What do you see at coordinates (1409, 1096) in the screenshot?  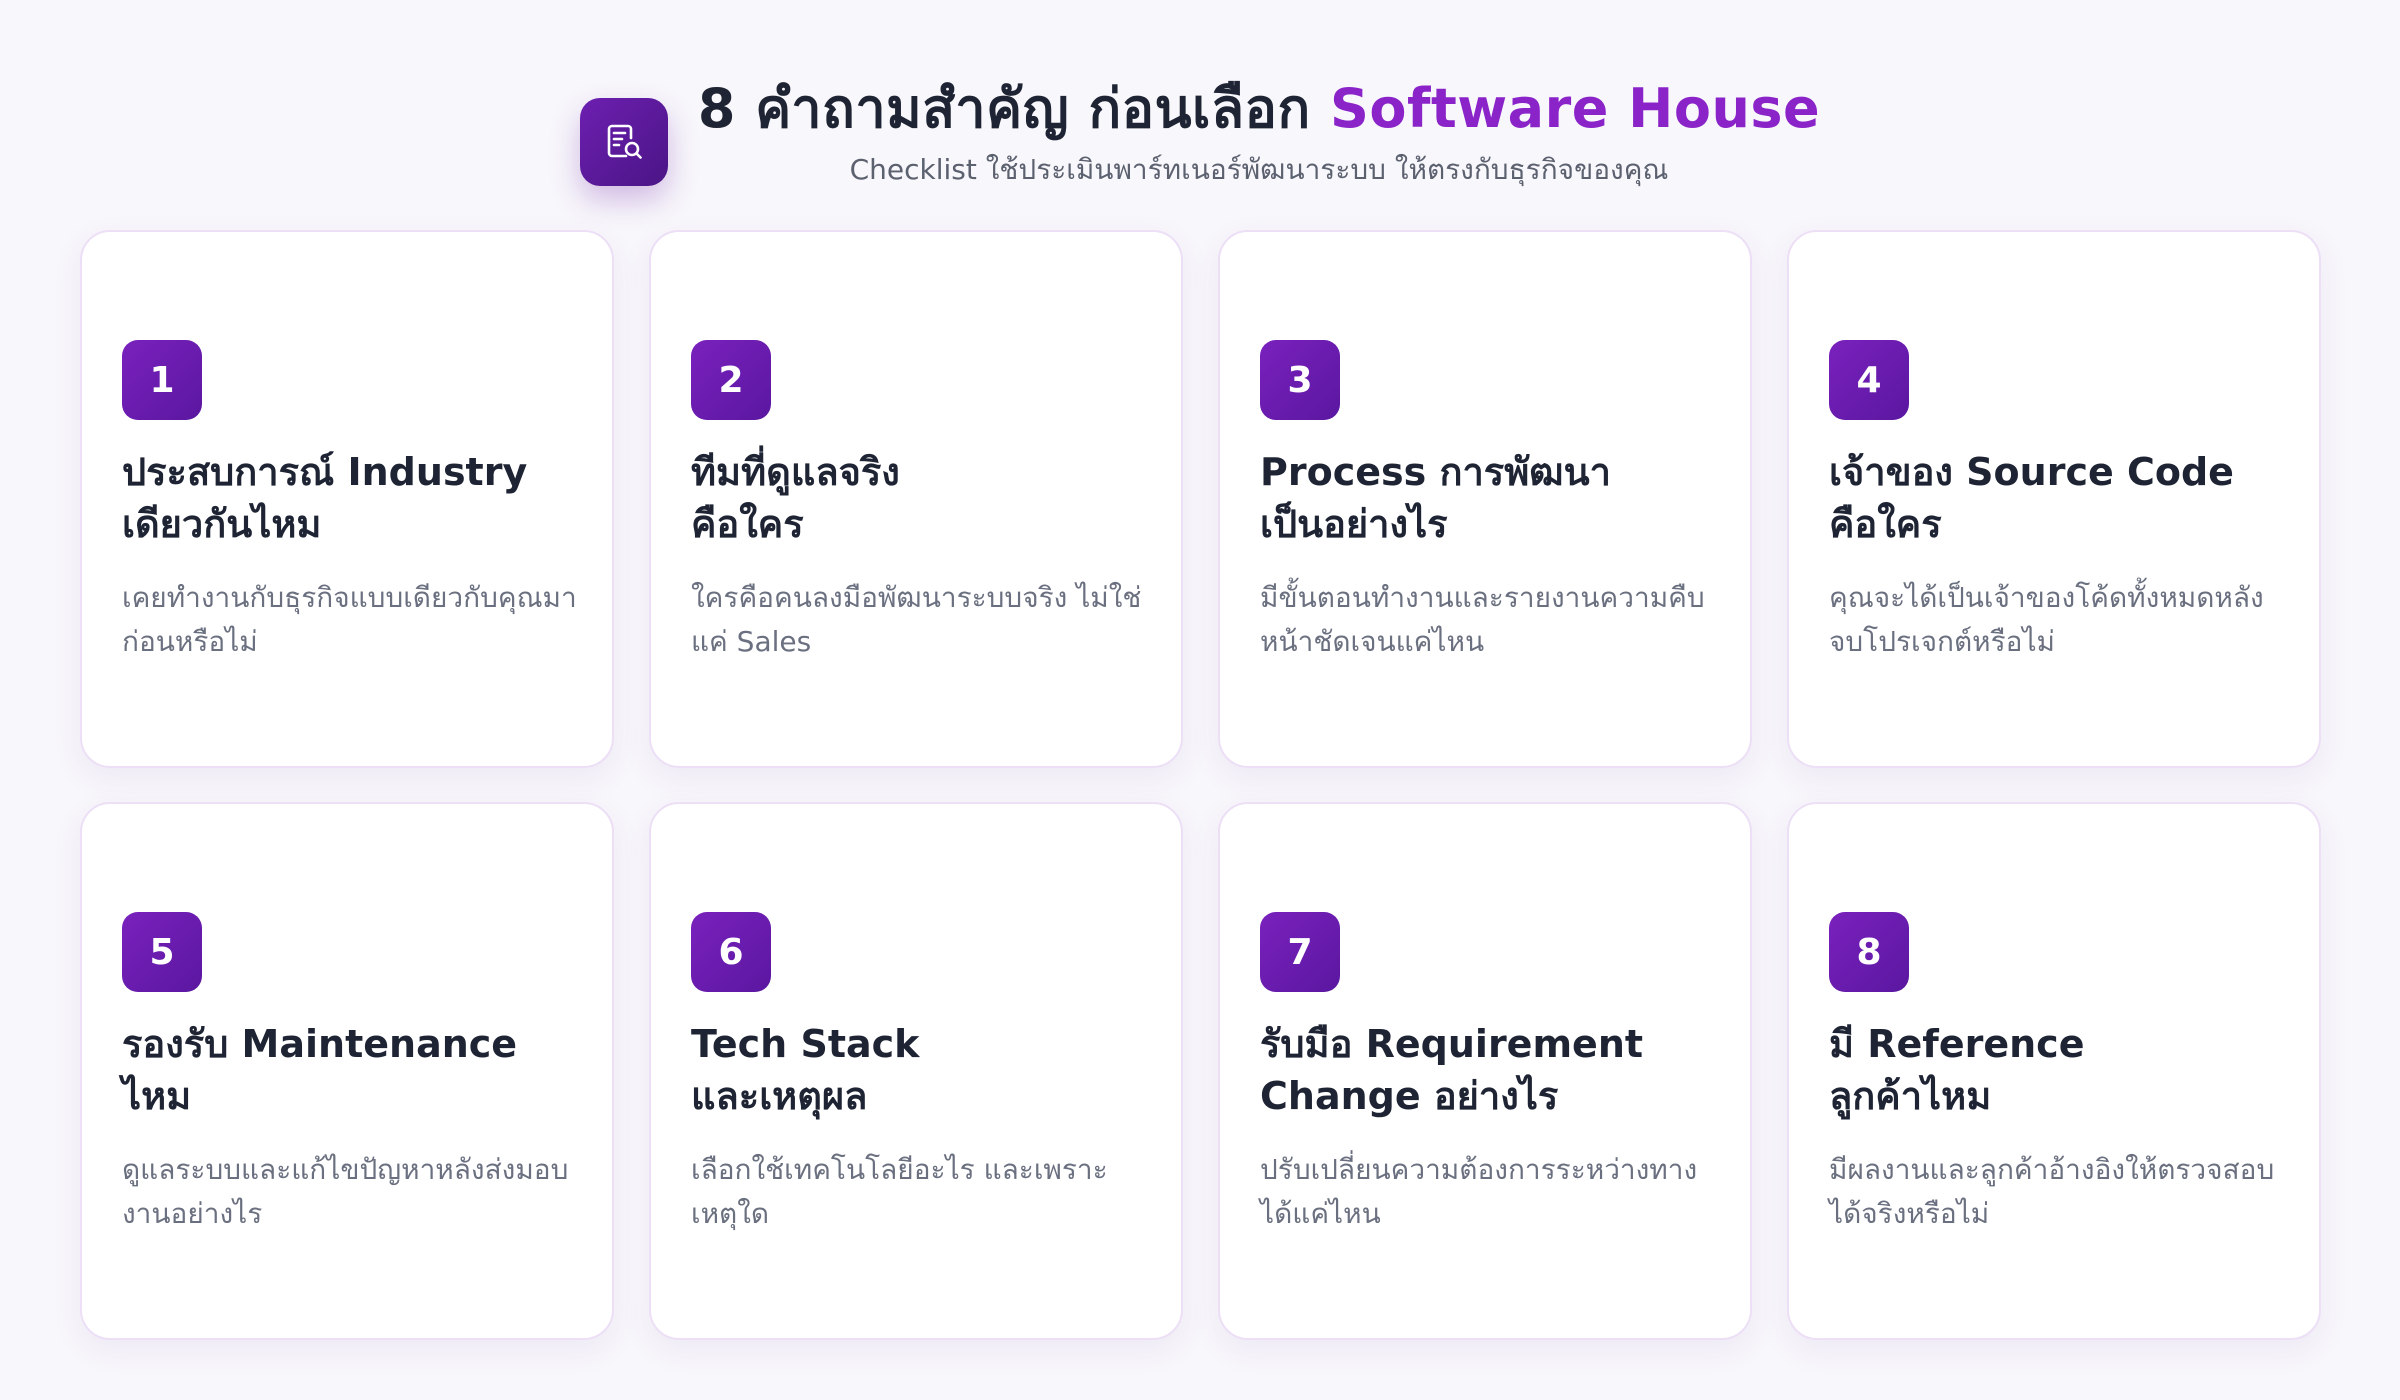 I see `card-title-line: Change อย่างไร` at bounding box center [1409, 1096].